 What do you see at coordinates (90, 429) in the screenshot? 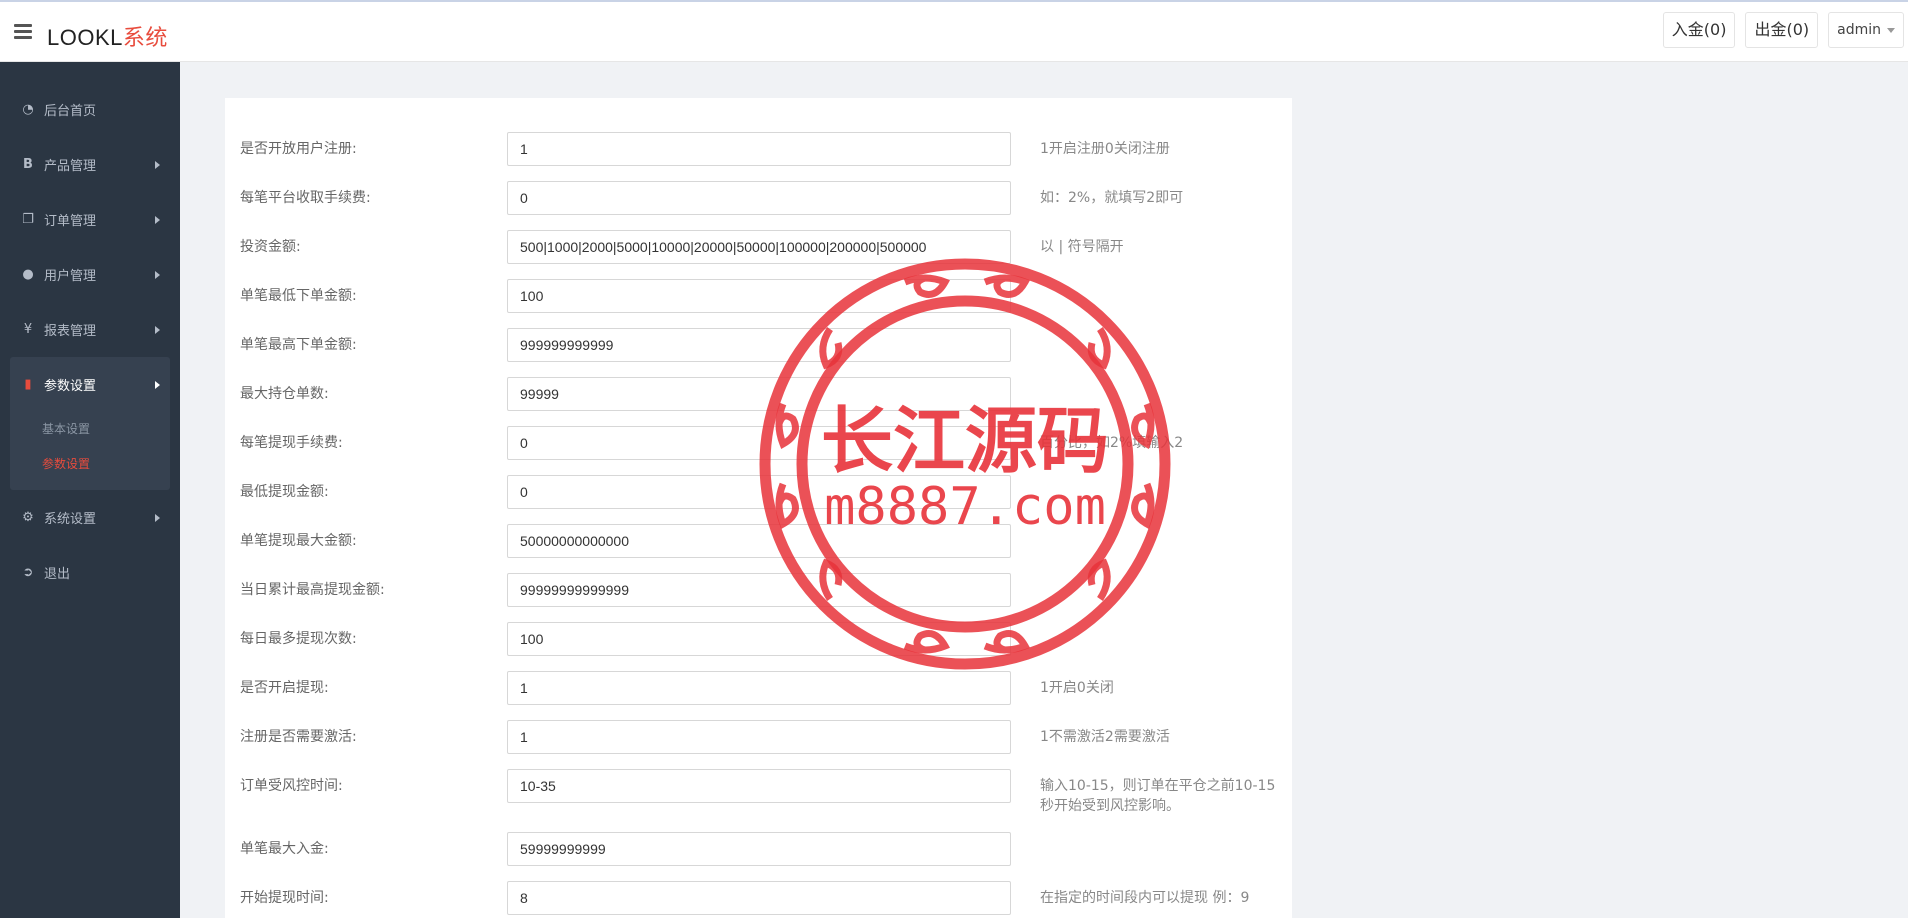
I see `sidebar-subitem-basic-settings: 基本设置` at bounding box center [90, 429].